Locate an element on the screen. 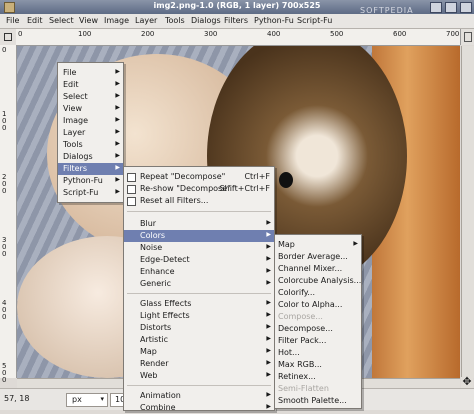  filters-animation: Animation ▶ is located at coordinates (199, 396).